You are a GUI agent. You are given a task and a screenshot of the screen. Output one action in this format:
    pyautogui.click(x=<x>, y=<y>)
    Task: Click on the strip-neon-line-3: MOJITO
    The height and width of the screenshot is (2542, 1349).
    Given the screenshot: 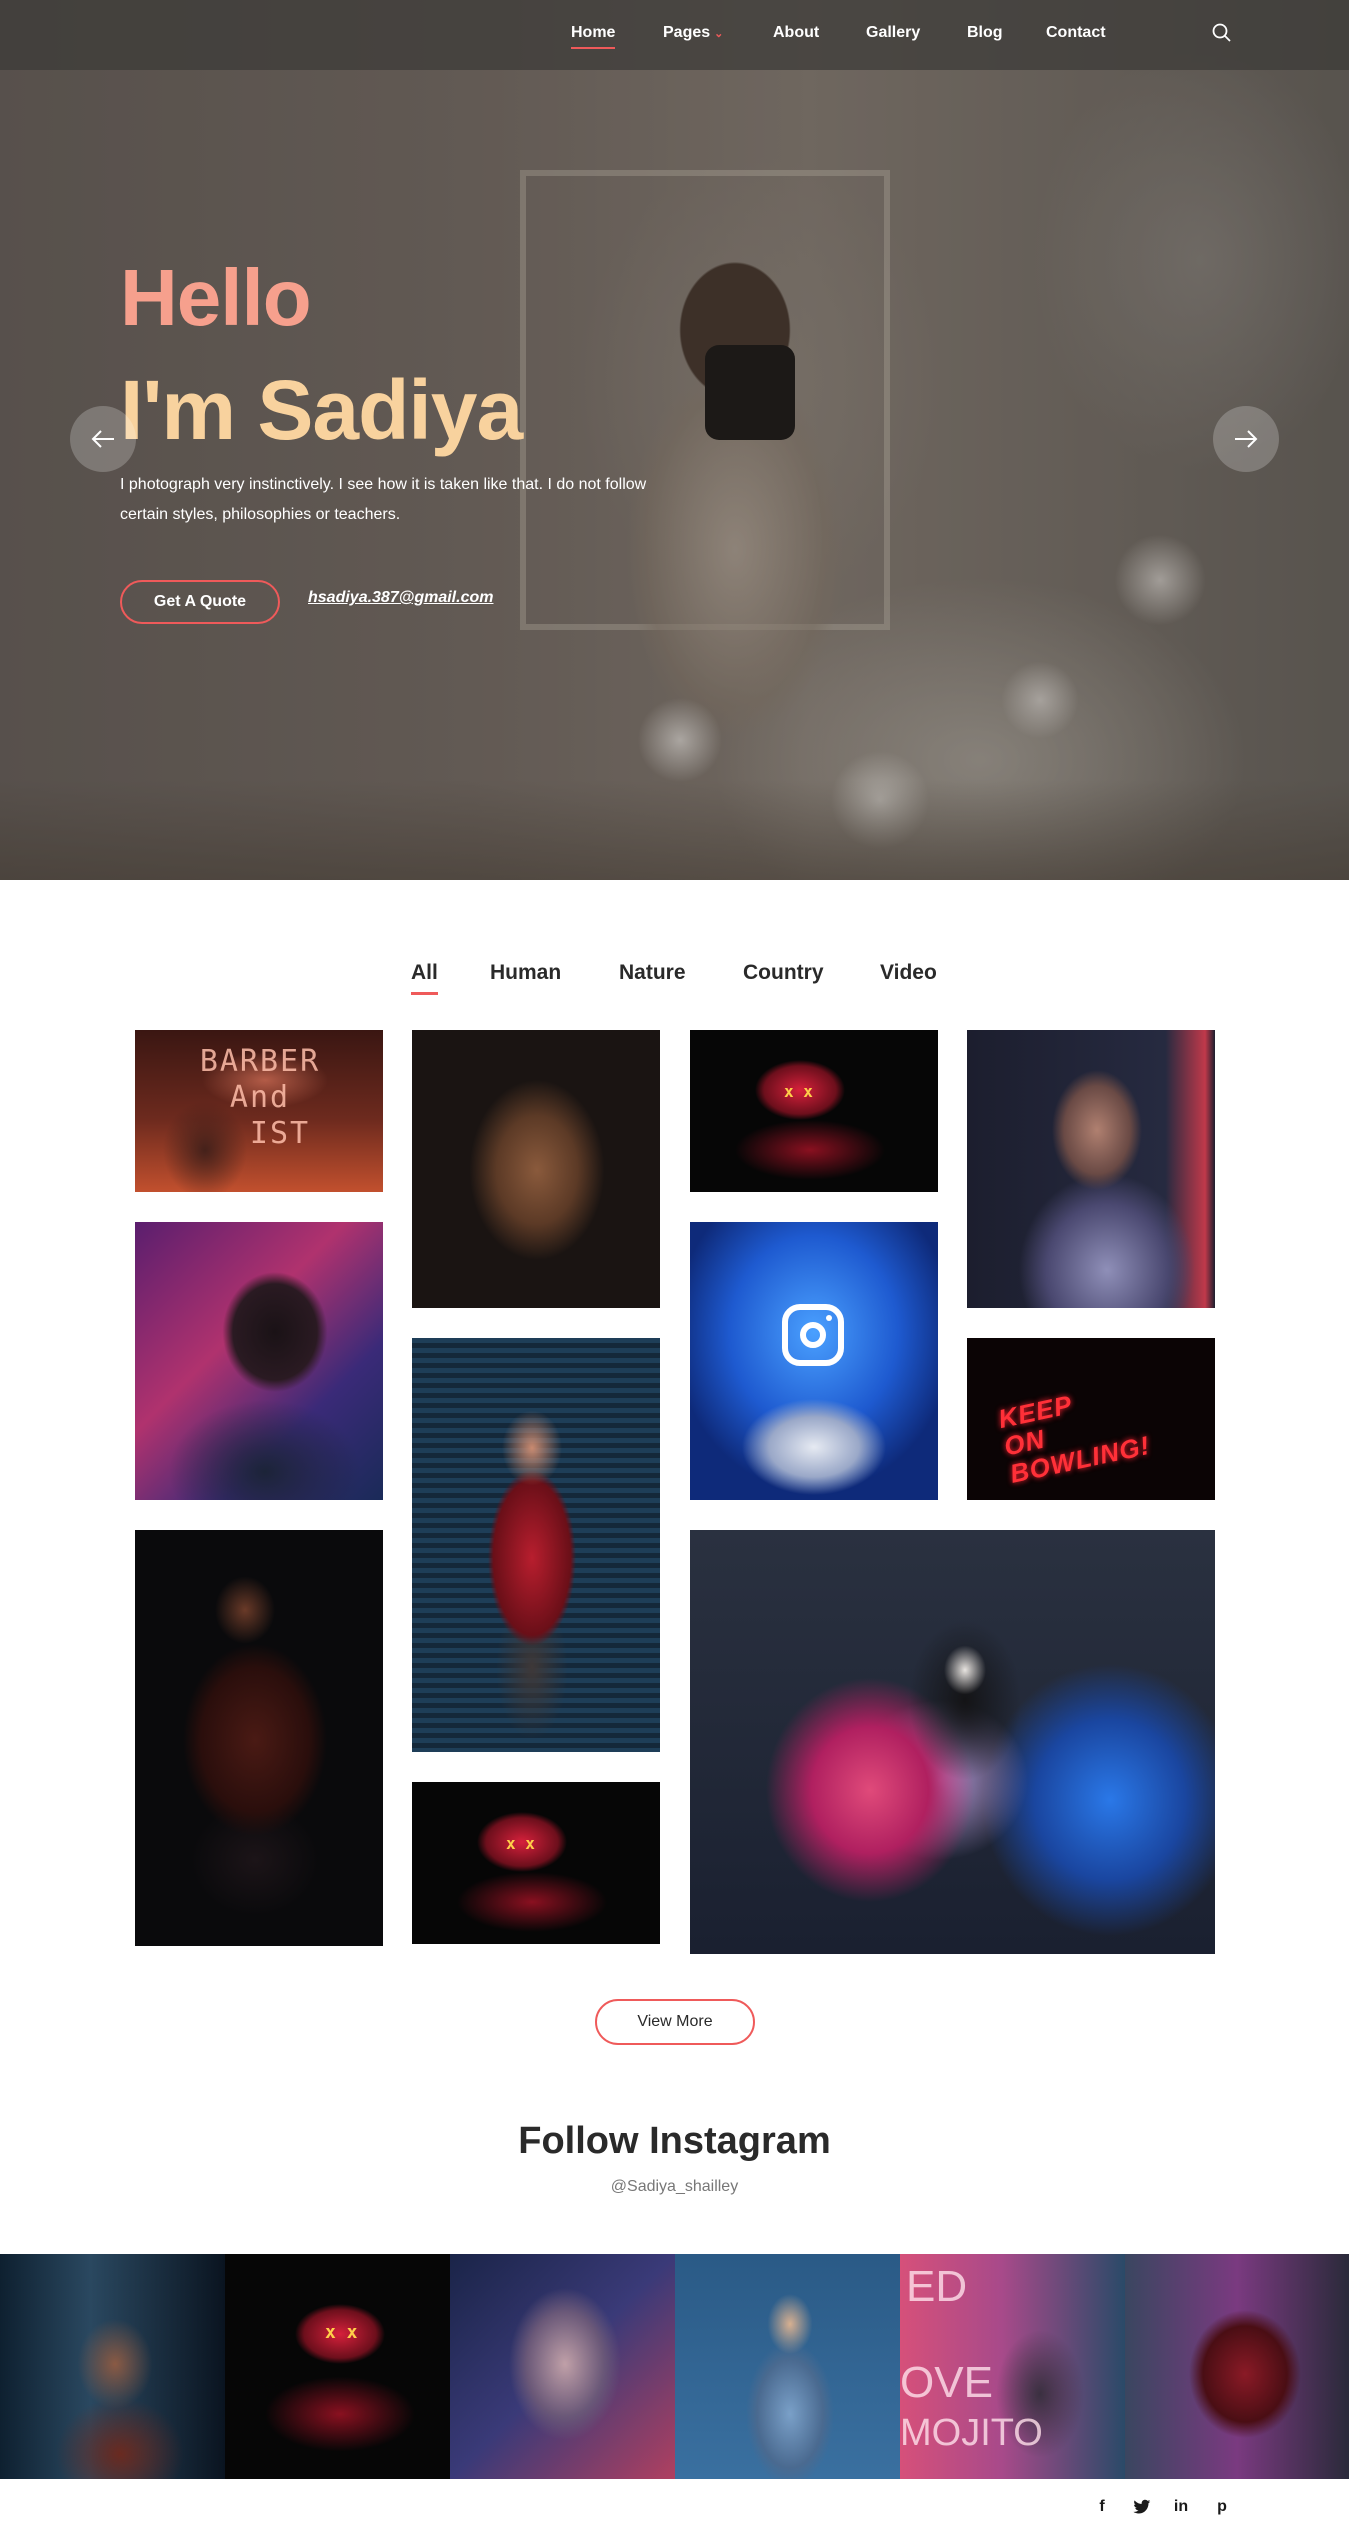 What is the action you would take?
    pyautogui.click(x=971, y=2433)
    